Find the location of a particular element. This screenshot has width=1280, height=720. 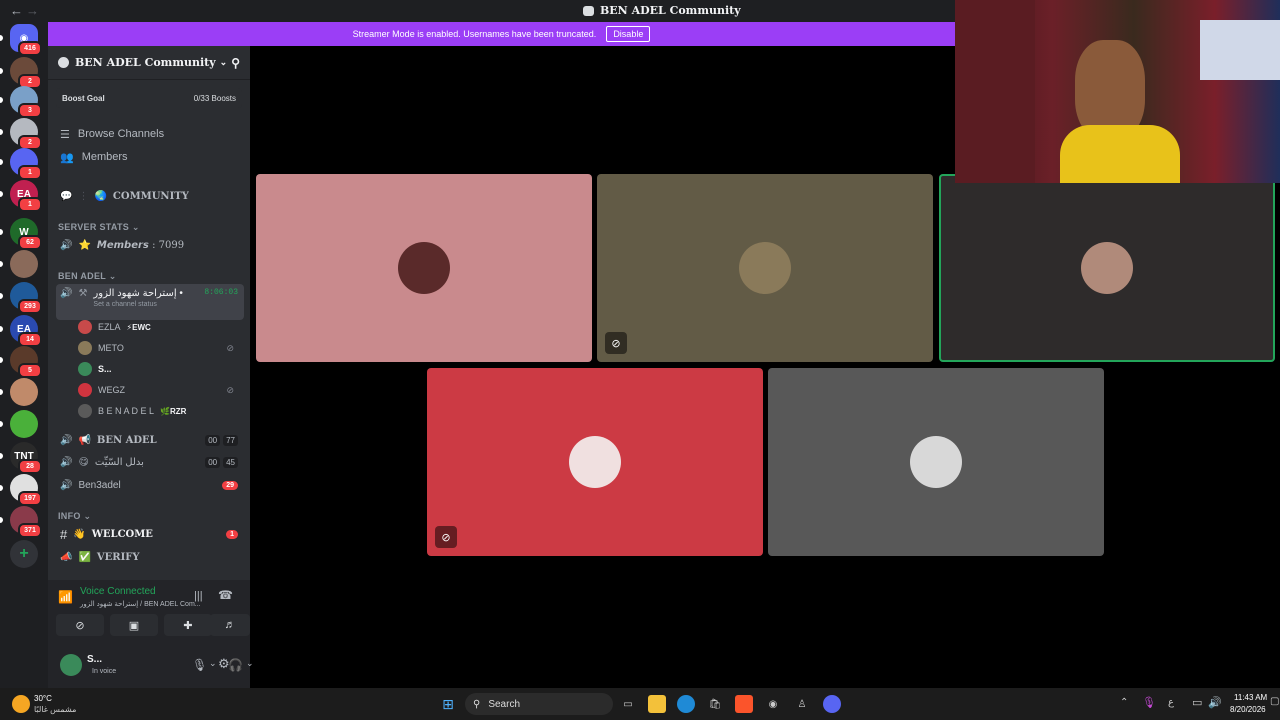

user-limit-counter: 00 45 is located at coordinates (221, 462).